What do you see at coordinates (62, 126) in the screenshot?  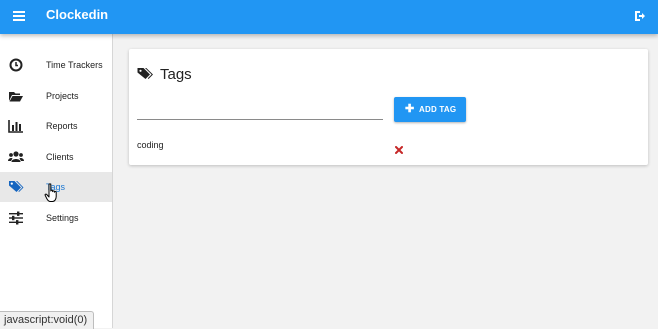 I see `sidebar-item-label: Reports` at bounding box center [62, 126].